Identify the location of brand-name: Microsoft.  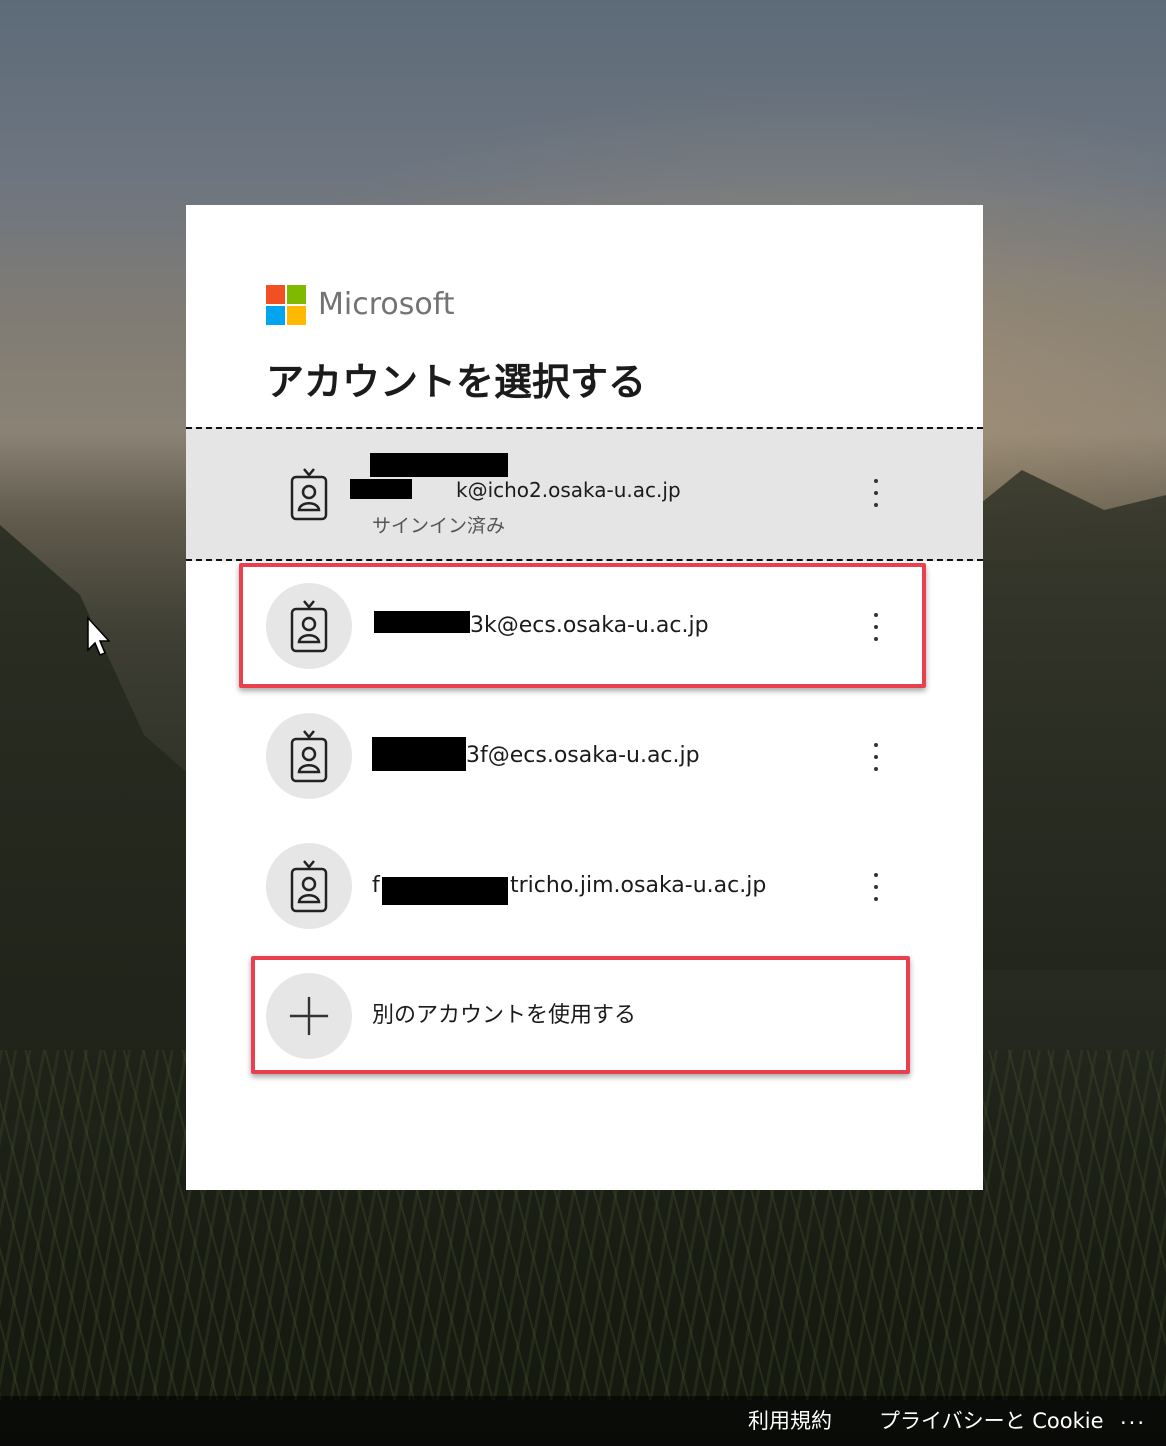
(386, 304).